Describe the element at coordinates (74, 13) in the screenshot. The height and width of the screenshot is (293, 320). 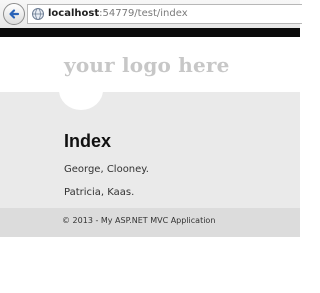
I see `url-host: localhost` at that location.